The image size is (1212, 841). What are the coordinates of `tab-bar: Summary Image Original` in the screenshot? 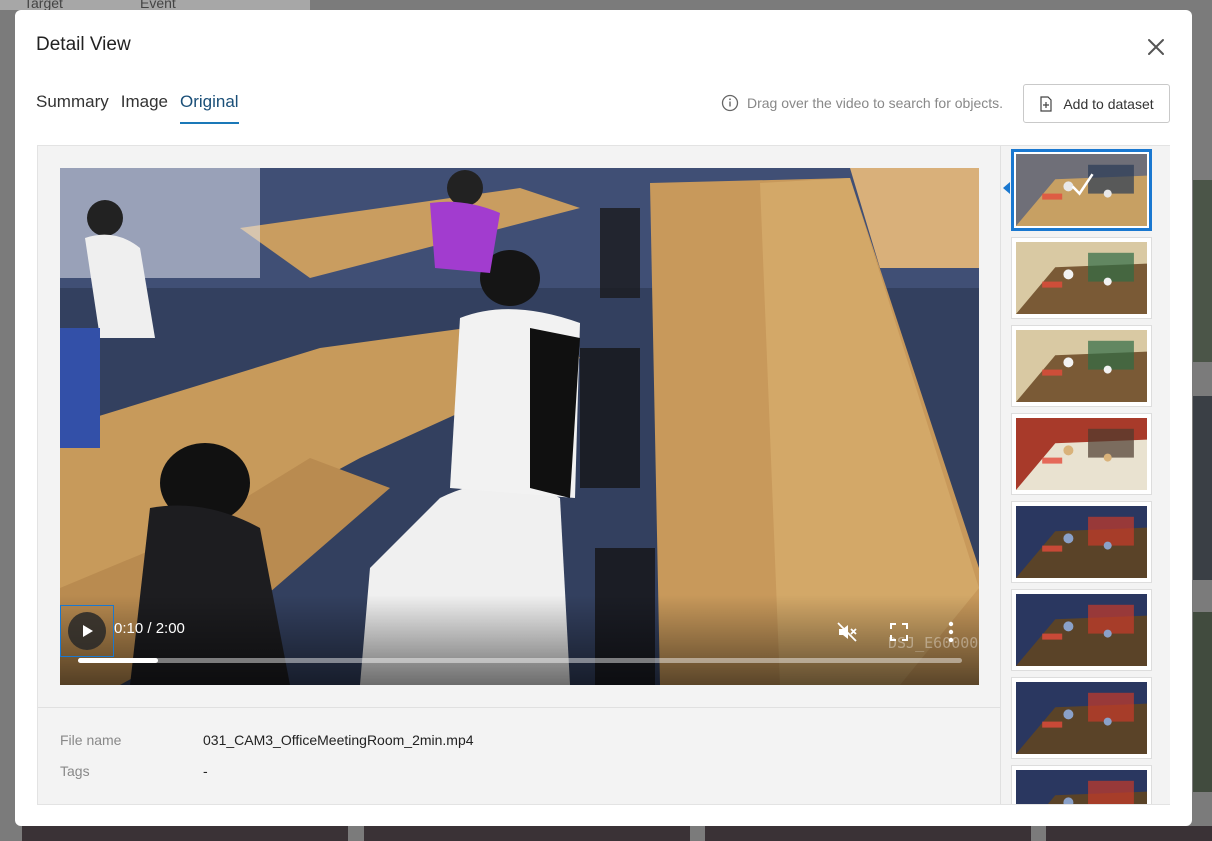 It's located at (137, 108).